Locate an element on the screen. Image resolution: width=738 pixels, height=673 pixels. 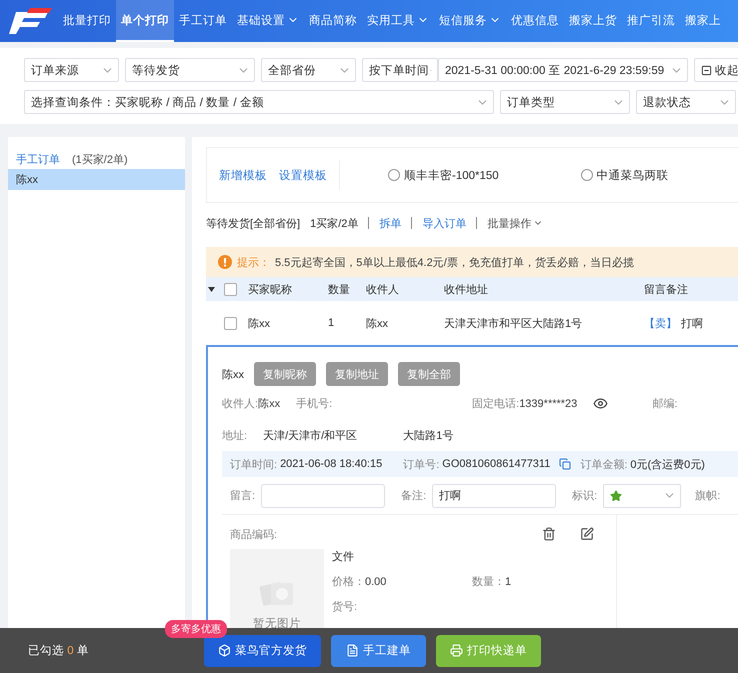
seller-tag: 【卖】 is located at coordinates (660, 323).